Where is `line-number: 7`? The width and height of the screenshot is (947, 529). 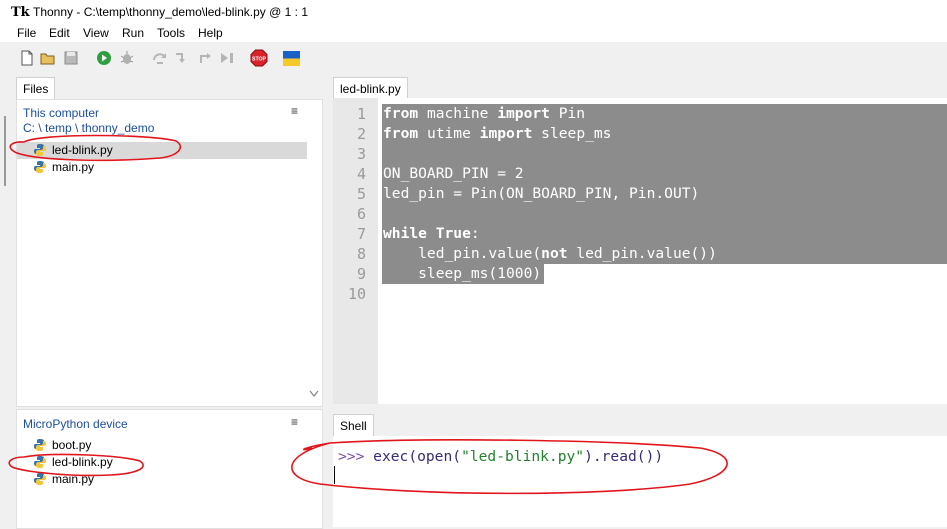
line-number: 7 is located at coordinates (361, 234).